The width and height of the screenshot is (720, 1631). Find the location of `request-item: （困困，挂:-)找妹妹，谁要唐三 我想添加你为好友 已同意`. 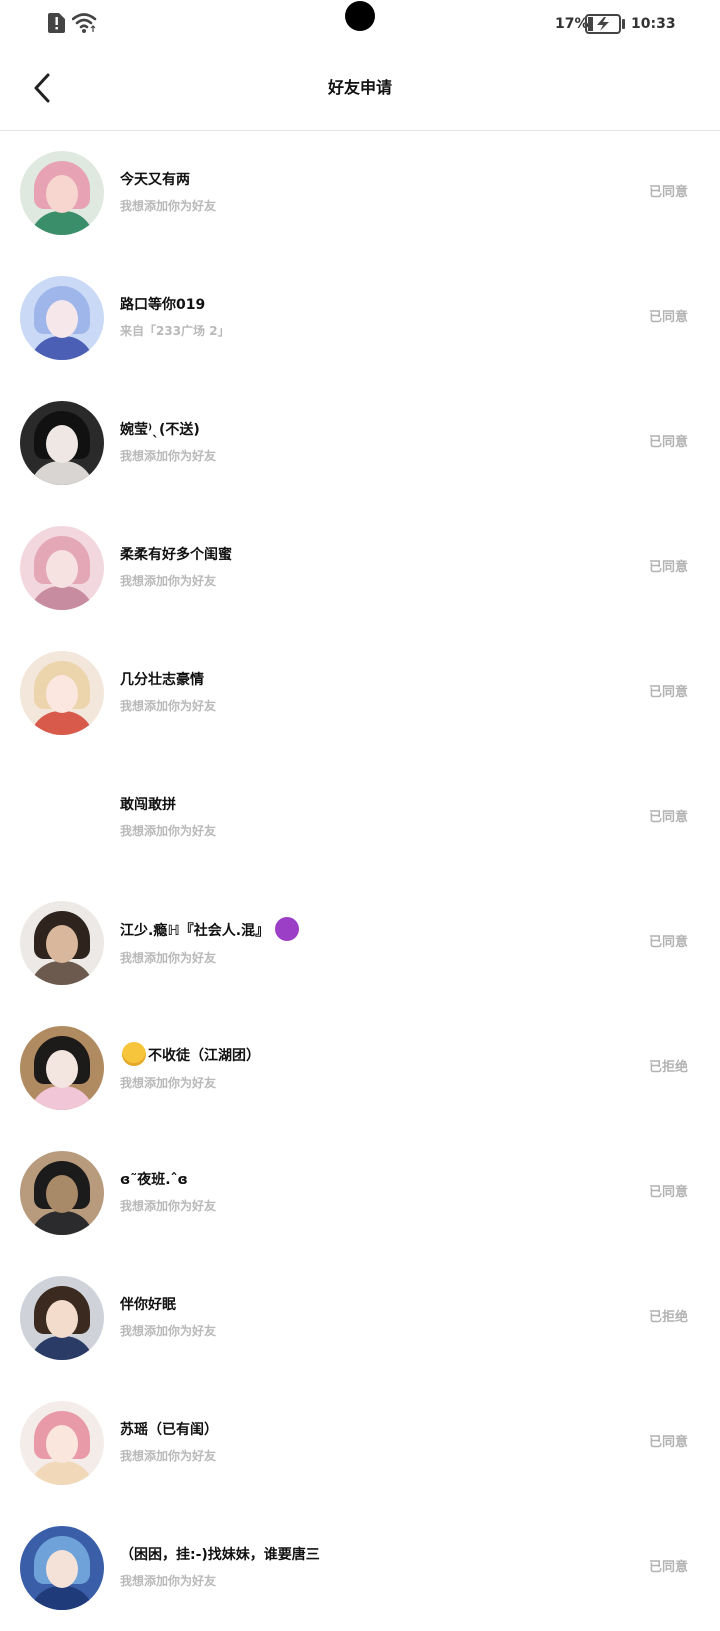

request-item: （困困，挂:-)找妹妹，谁要唐三 我想添加你为好友 已同意 is located at coordinates (360, 1568).